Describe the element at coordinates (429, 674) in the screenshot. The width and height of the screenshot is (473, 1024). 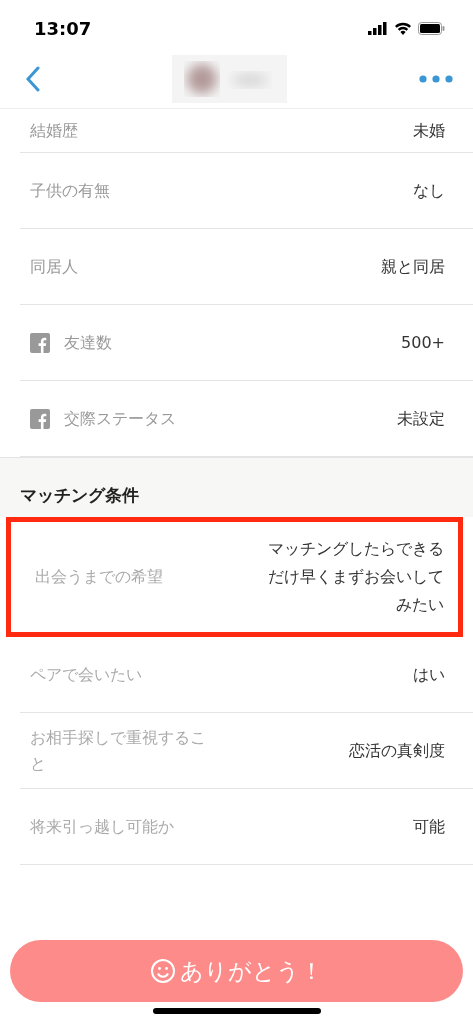
I see `row-value: はい` at that location.